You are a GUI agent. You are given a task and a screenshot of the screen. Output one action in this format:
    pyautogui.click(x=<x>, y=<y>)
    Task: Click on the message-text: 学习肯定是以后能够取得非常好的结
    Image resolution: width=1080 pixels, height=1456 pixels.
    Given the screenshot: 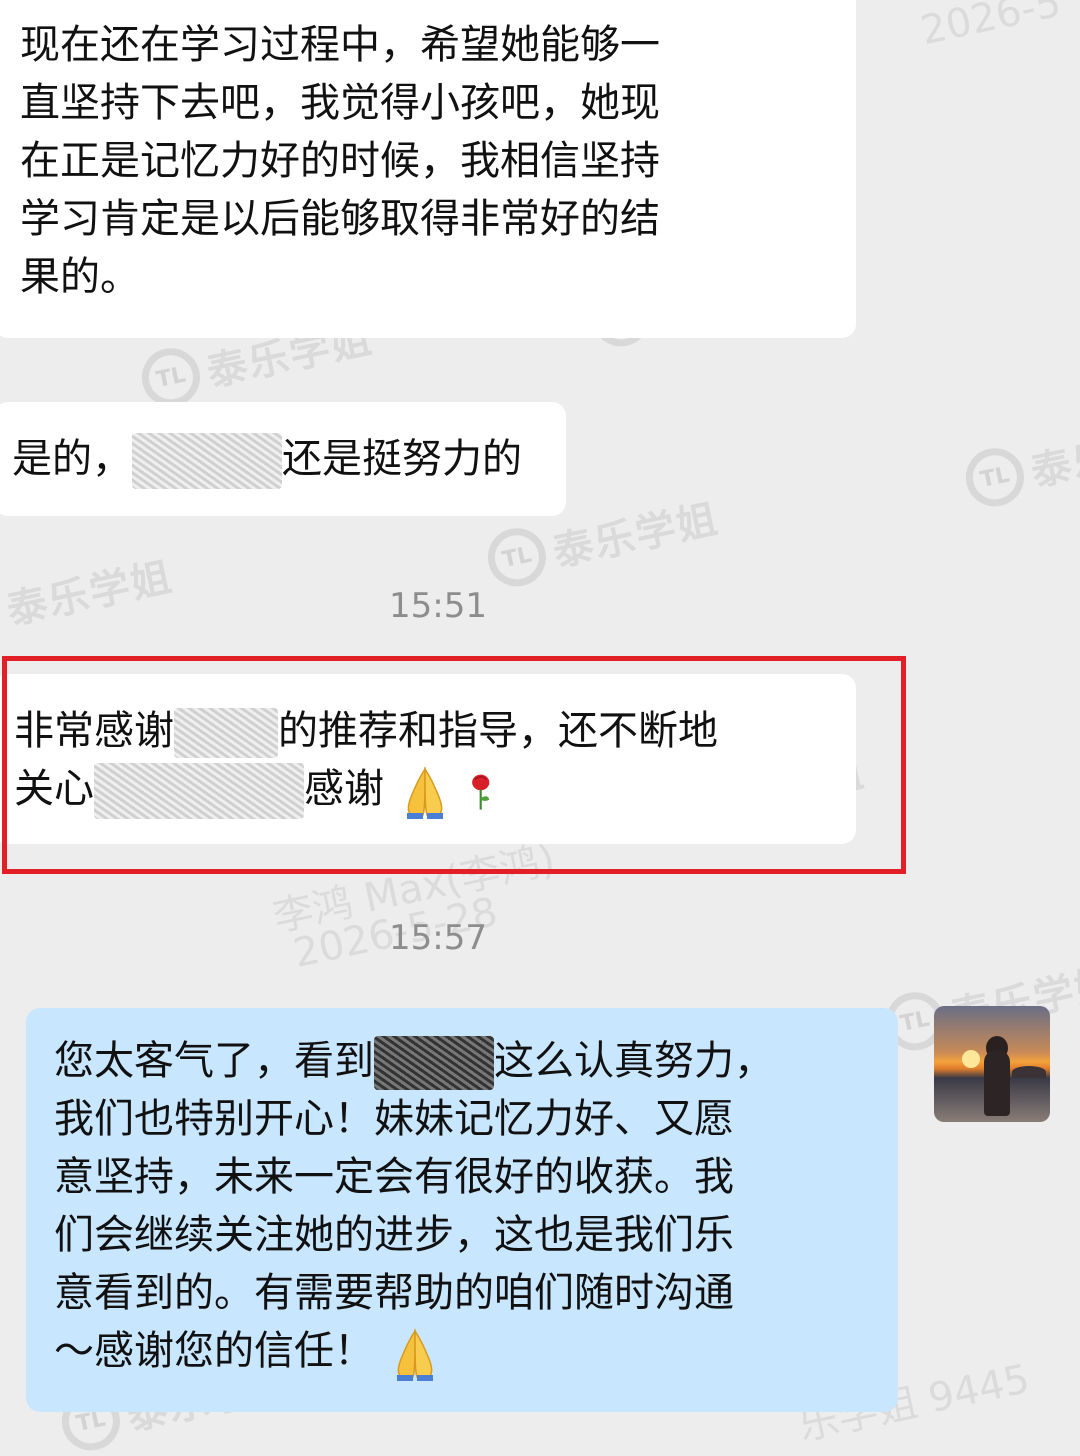 What is the action you would take?
    pyautogui.click(x=340, y=219)
    